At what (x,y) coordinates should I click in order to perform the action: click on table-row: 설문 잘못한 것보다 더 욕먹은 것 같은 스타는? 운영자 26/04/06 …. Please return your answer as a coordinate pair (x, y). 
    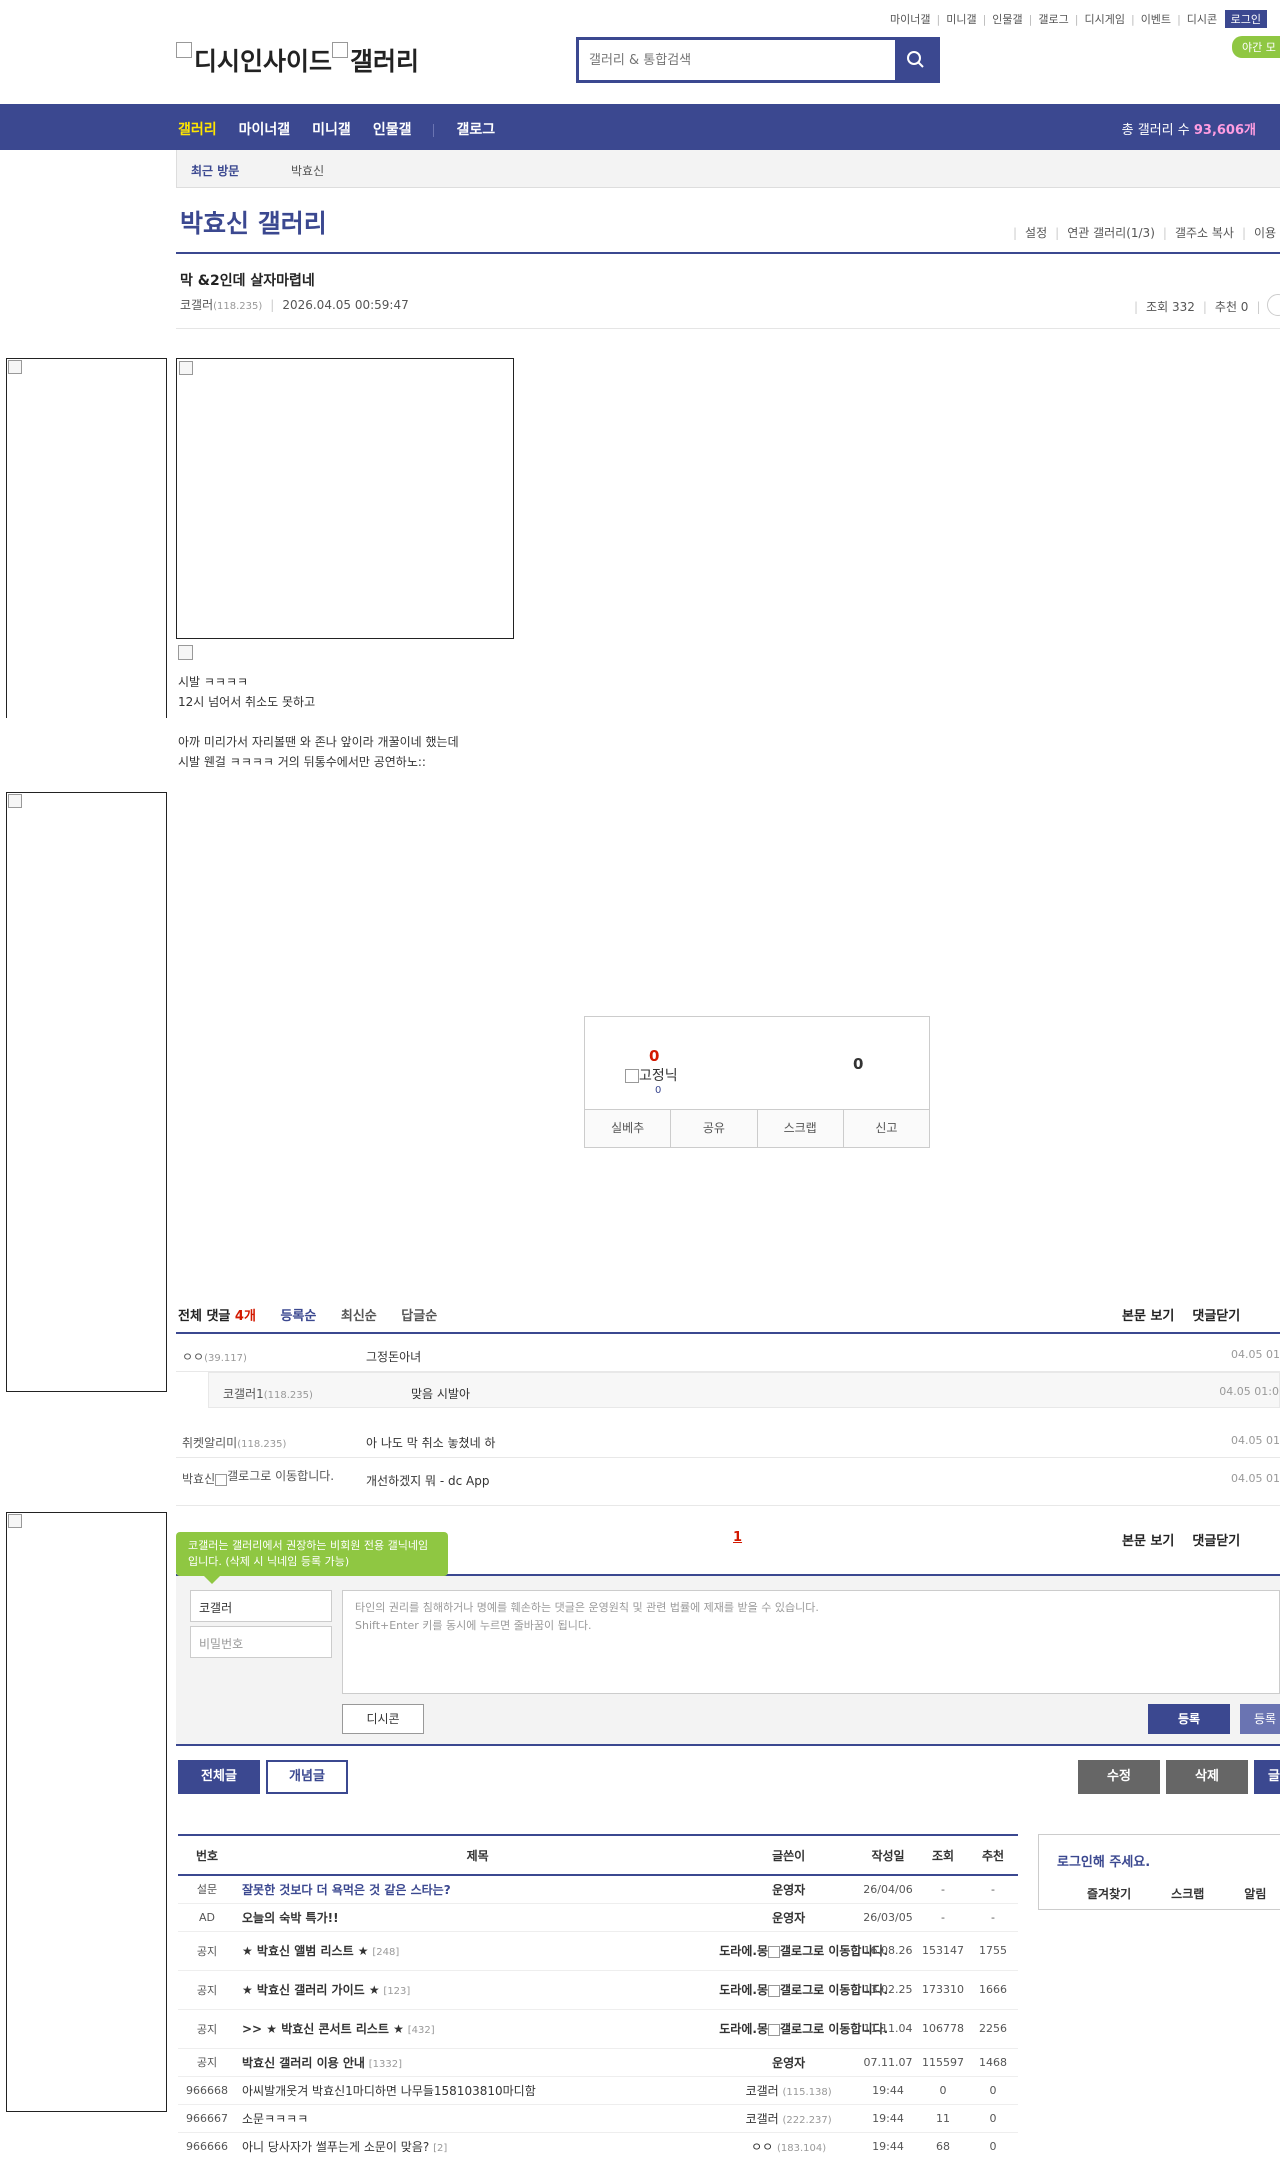
    Looking at the image, I should click on (598, 1889).